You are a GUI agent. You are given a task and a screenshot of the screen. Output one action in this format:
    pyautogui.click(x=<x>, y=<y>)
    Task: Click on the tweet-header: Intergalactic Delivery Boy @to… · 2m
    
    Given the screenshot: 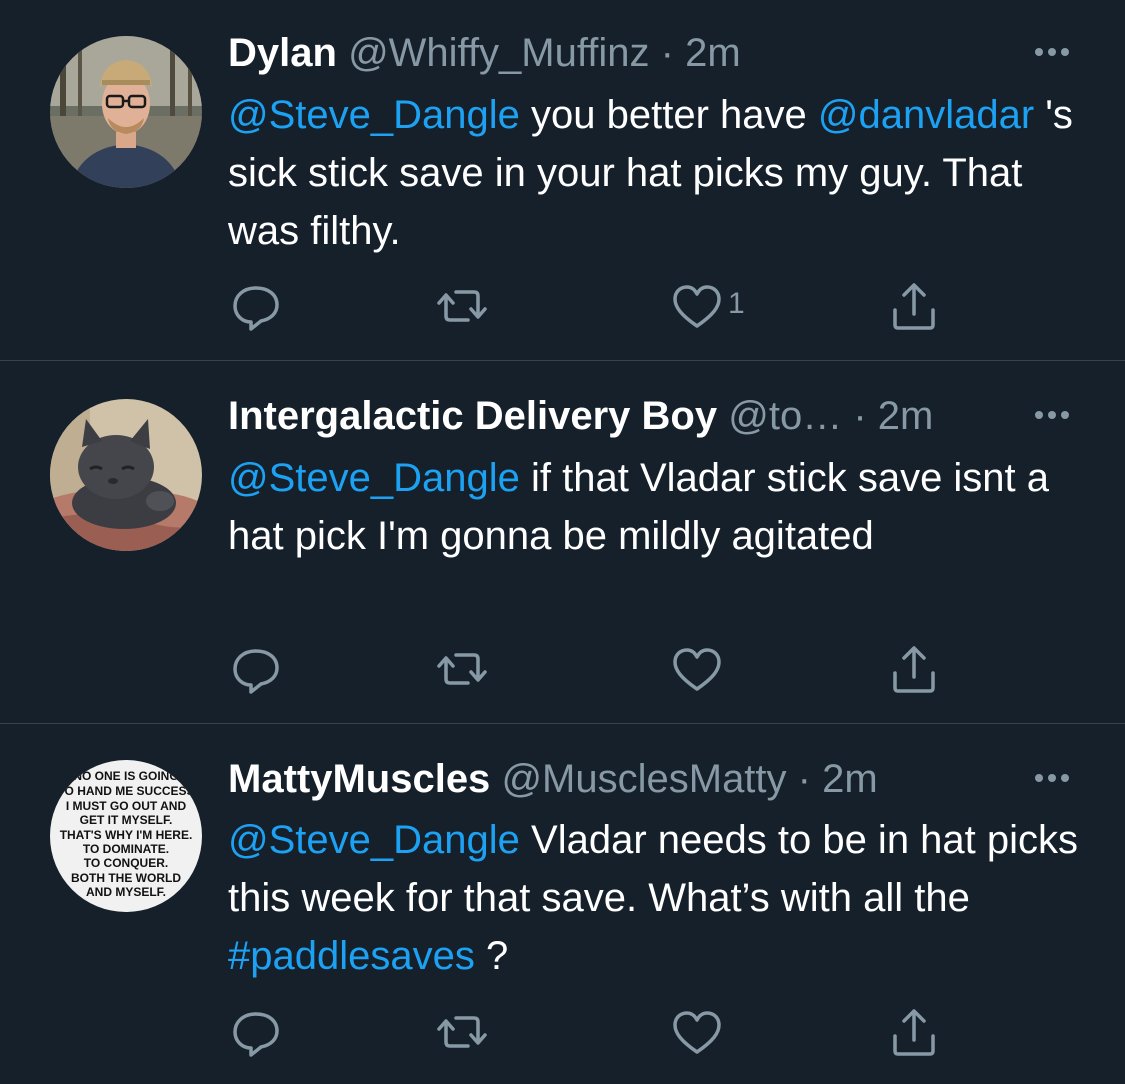 What is the action you would take?
    pyautogui.click(x=580, y=416)
    